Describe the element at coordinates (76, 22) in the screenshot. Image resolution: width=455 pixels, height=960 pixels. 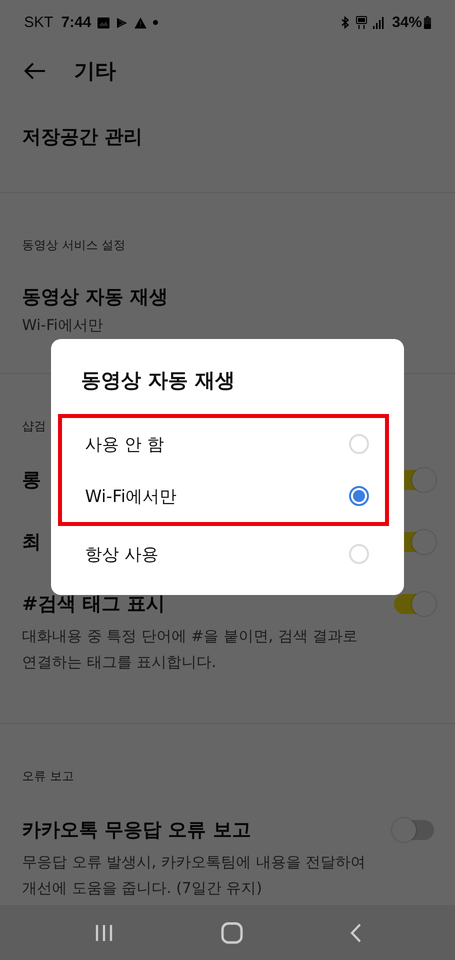
I see `status-time: 7:44` at that location.